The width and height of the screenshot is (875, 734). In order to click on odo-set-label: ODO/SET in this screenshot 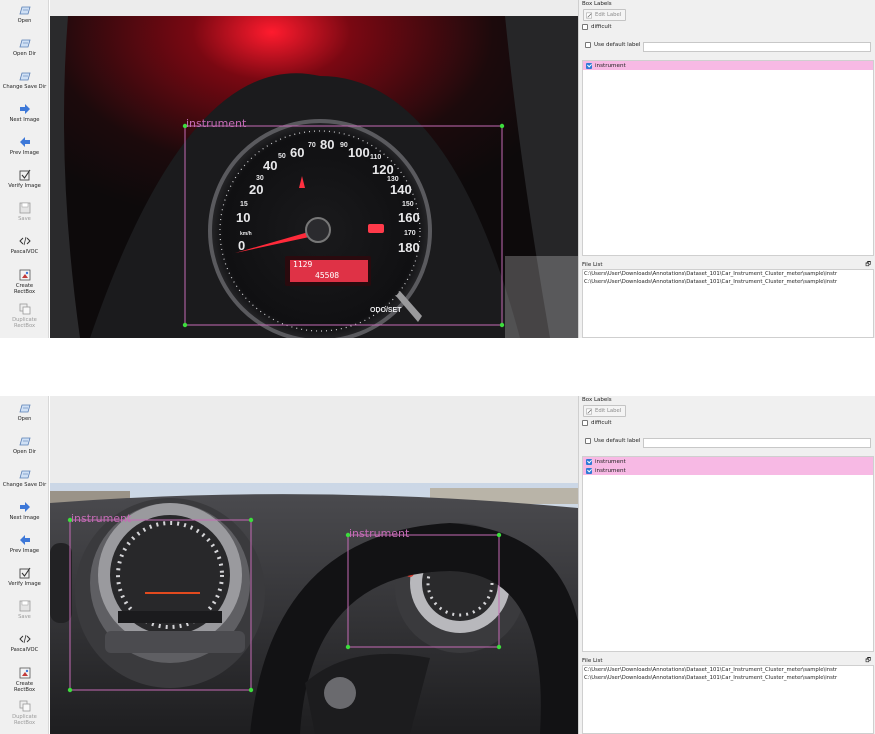, I will do `click(386, 310)`.